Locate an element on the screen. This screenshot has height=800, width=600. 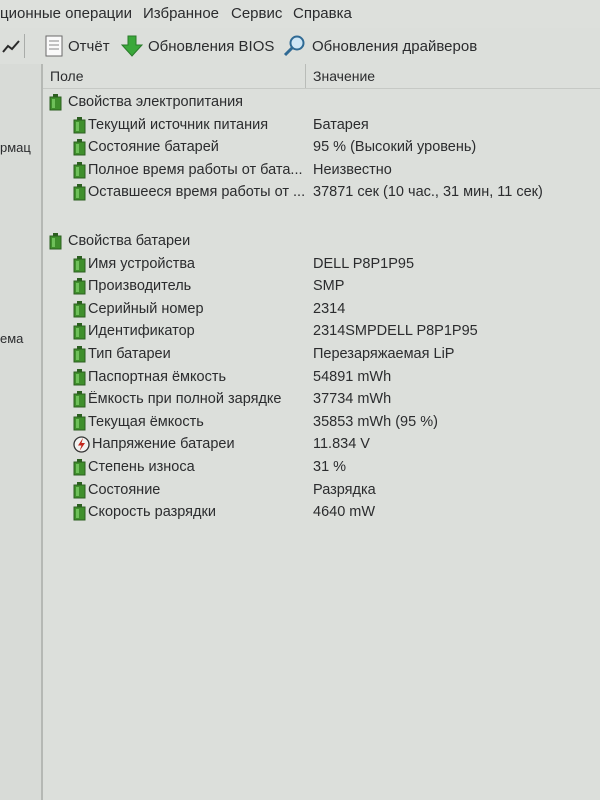
table-row: Ёмкость при полной зарядке 37734 mWh is located at coordinates (321, 399).